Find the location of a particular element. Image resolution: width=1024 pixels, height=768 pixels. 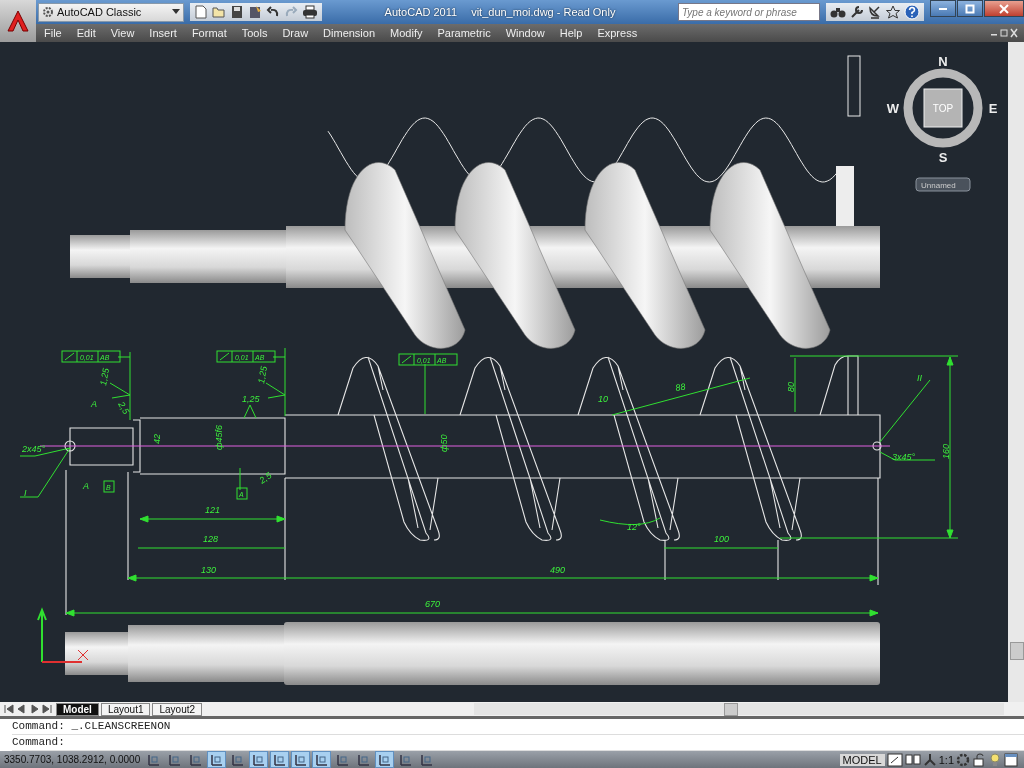

document-window-controls-icon is located at coordinates (1004, 33).